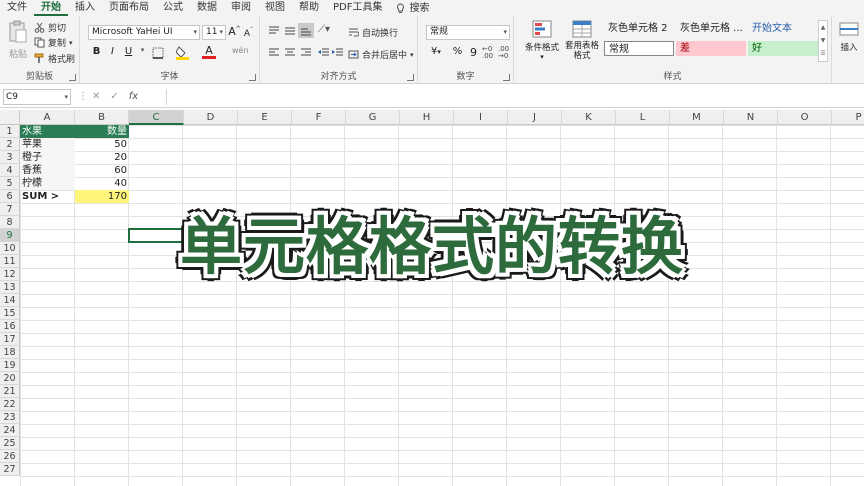 This screenshot has width=864, height=486. Describe the element at coordinates (211, 117) in the screenshot. I see `column-header-d: D` at that location.